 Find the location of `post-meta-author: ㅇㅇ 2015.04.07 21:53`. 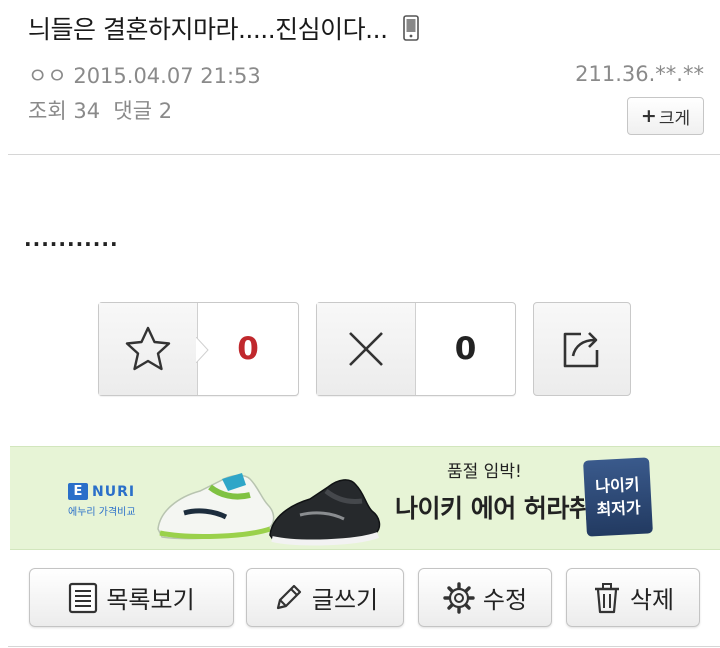

post-meta-author: ㅇㅇ 2015.04.07 21:53 is located at coordinates (144, 75).